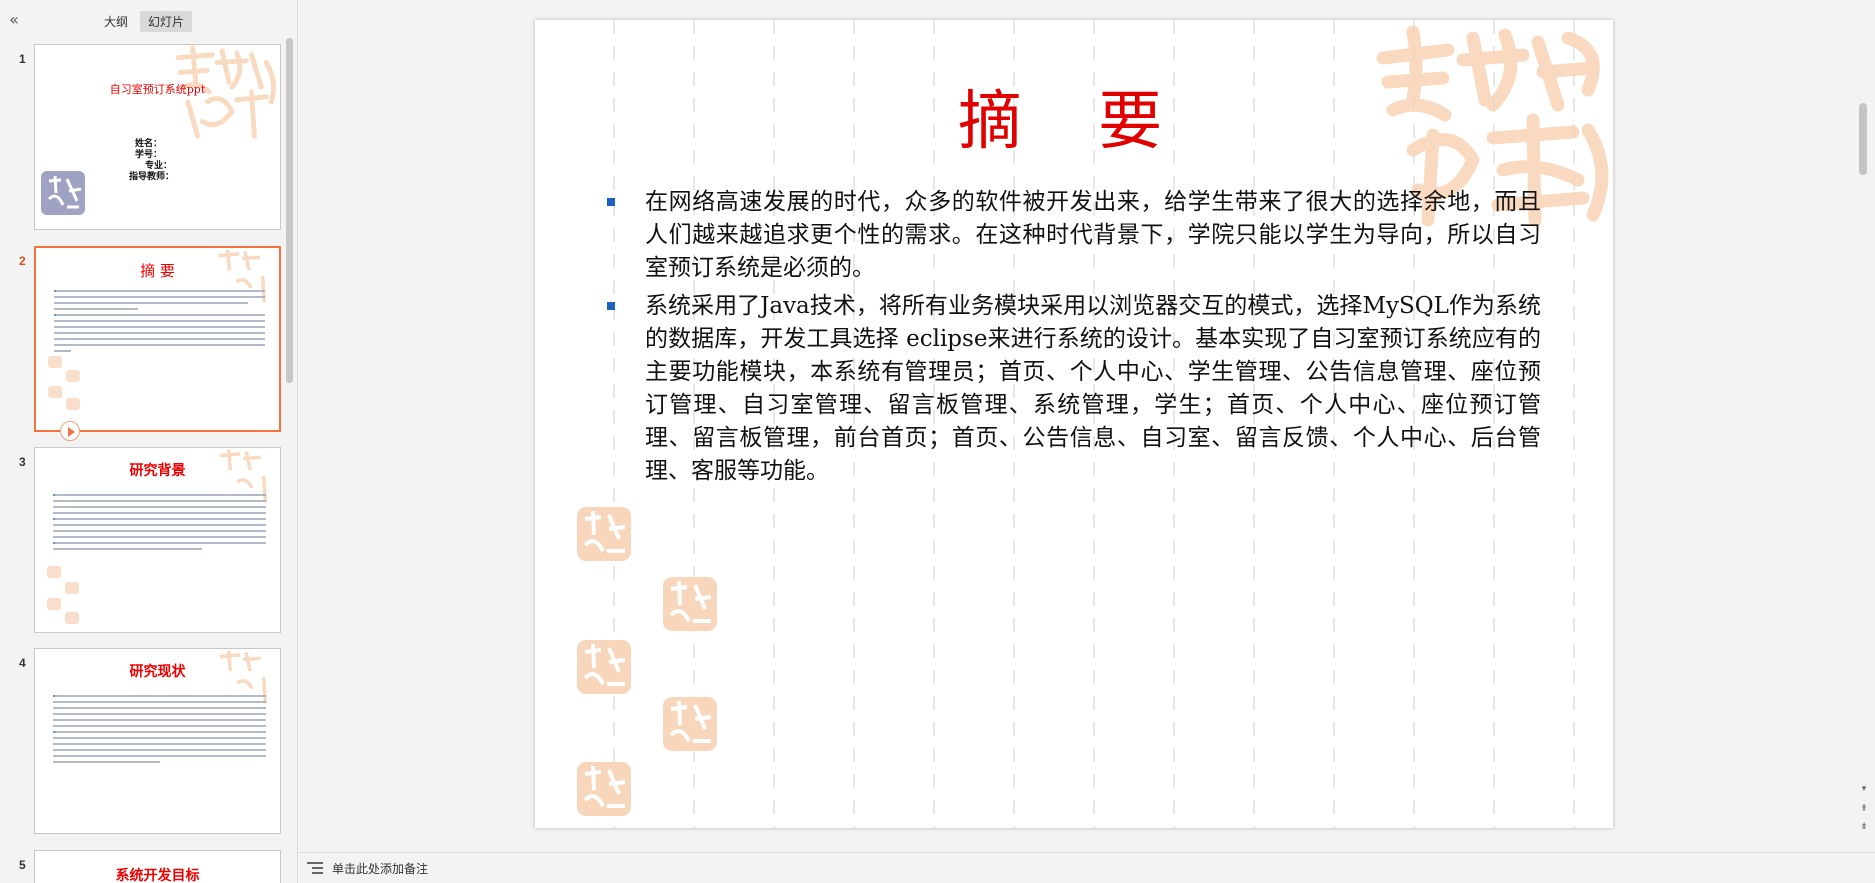  What do you see at coordinates (157, 875) in the screenshot?
I see `thumb-title: 系统开发目标` at bounding box center [157, 875].